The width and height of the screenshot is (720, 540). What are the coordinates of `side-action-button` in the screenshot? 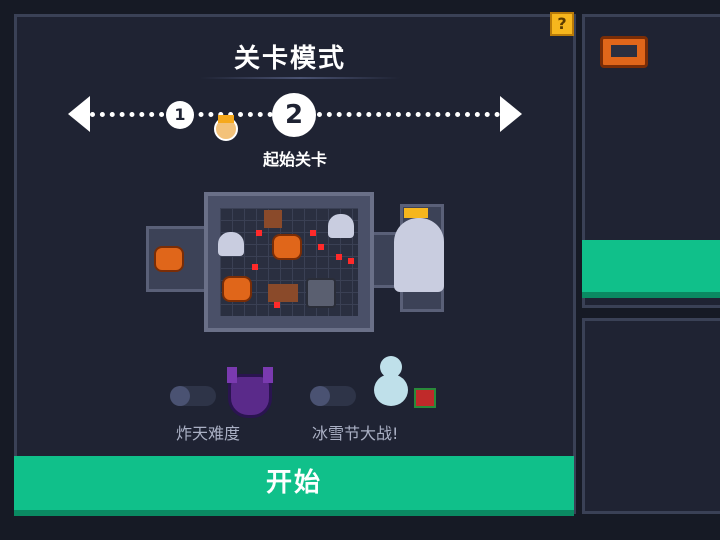 It's located at (651, 269).